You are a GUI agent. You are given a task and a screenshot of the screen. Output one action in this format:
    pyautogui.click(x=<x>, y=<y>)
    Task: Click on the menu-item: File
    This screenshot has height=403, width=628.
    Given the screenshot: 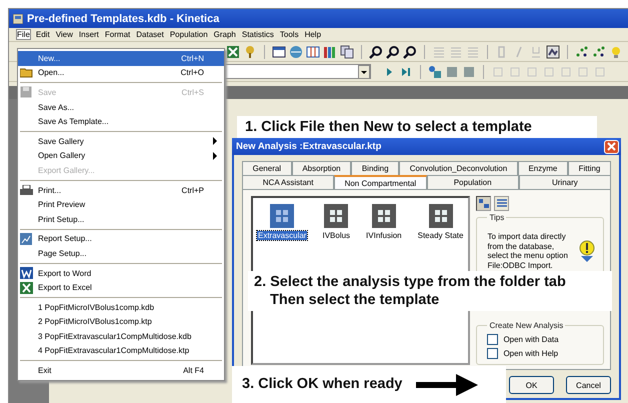 What is the action you would take?
    pyautogui.click(x=23, y=34)
    